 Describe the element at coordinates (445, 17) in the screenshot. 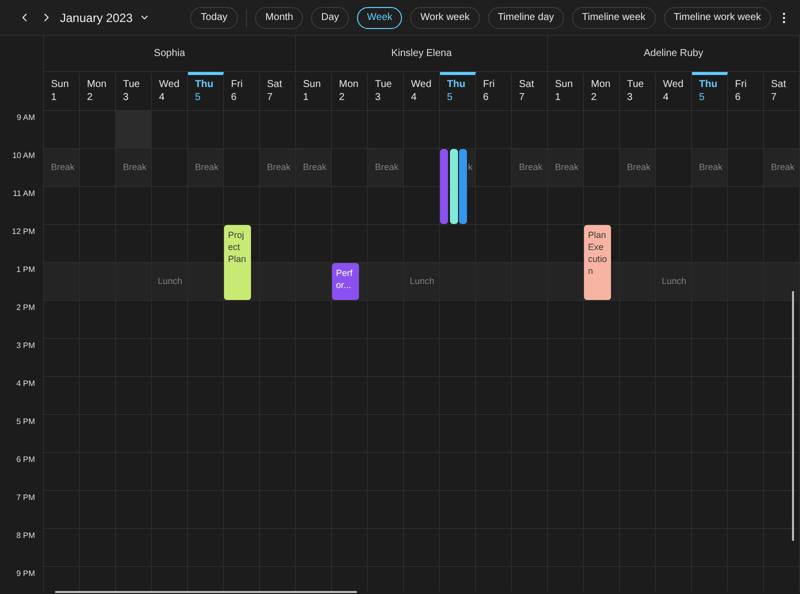

I see `view-tab: Work week` at that location.